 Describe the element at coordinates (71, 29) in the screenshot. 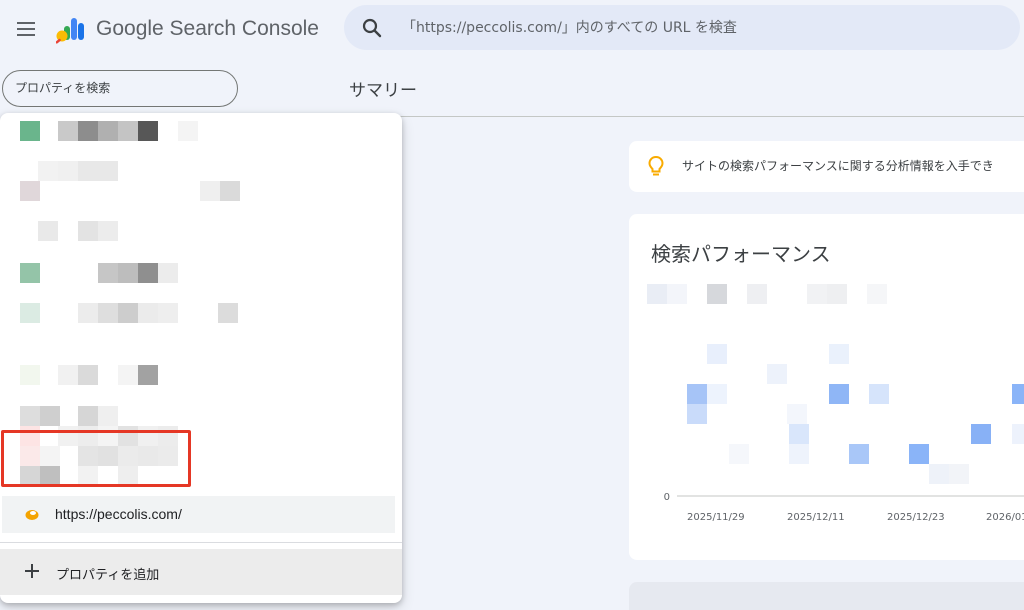

I see `search-console-logo` at that location.